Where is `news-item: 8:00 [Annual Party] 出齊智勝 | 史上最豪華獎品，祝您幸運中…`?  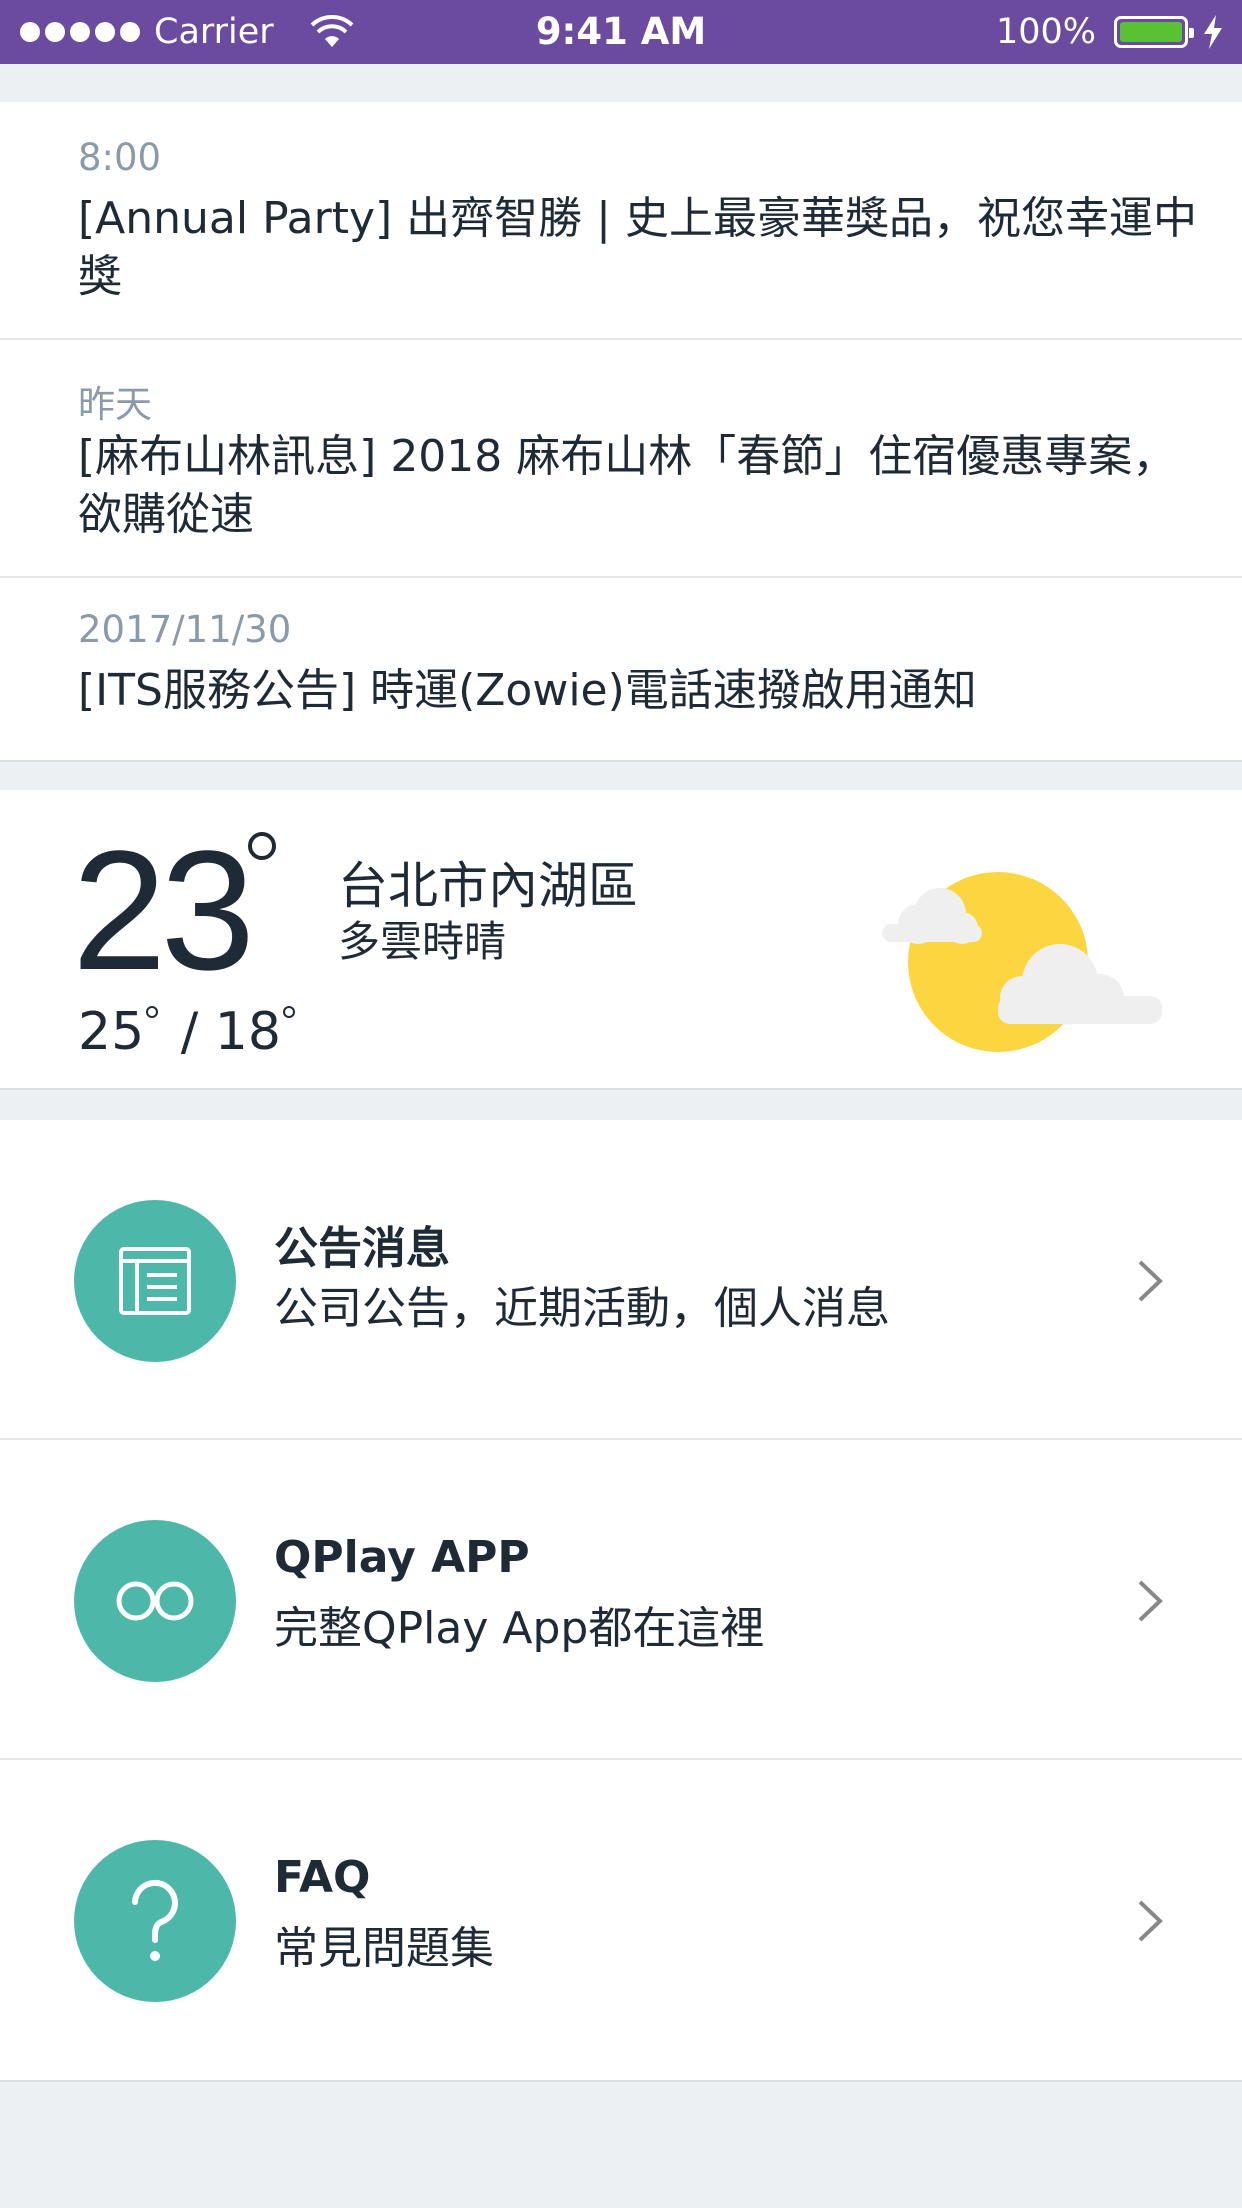
news-item: 8:00 [Annual Party] 出齊智勝 | 史上最豪華獎品，祝您幸運中… is located at coordinates (621, 221).